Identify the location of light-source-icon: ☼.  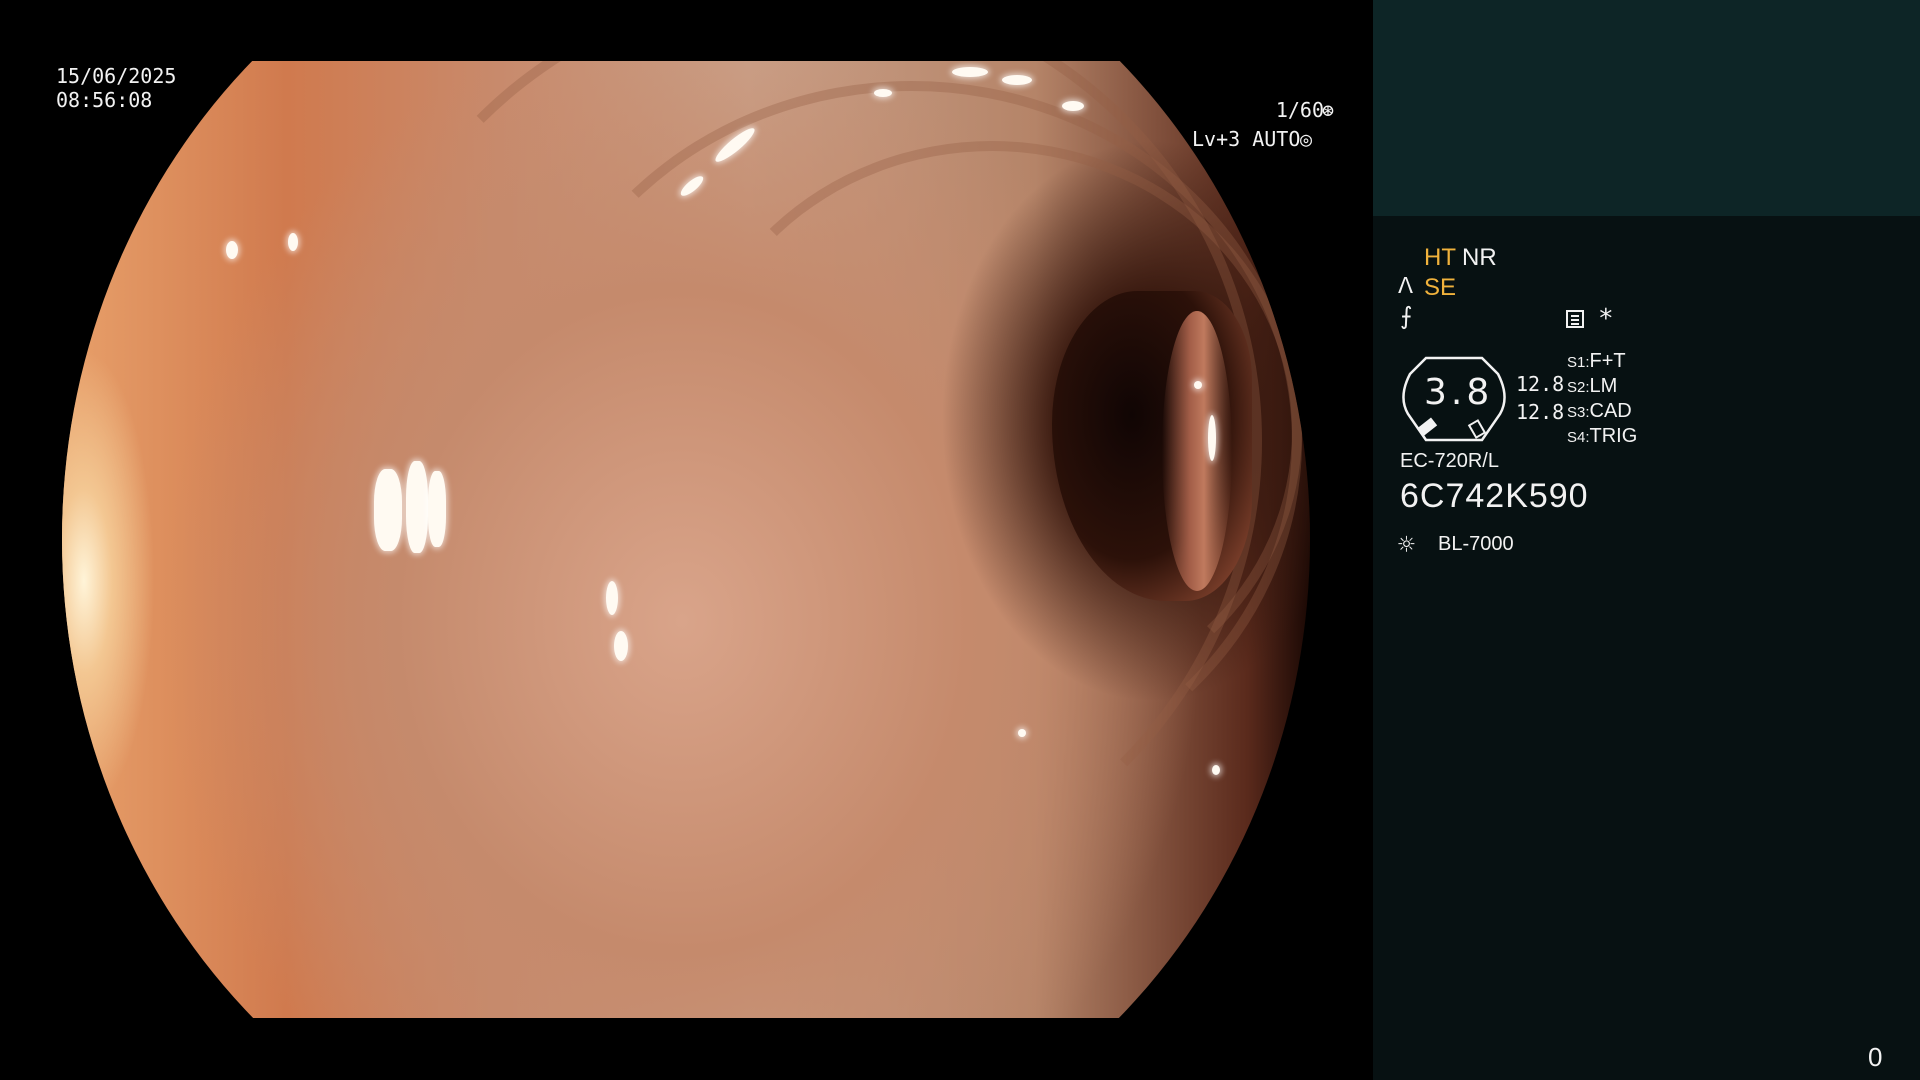
(1406, 544).